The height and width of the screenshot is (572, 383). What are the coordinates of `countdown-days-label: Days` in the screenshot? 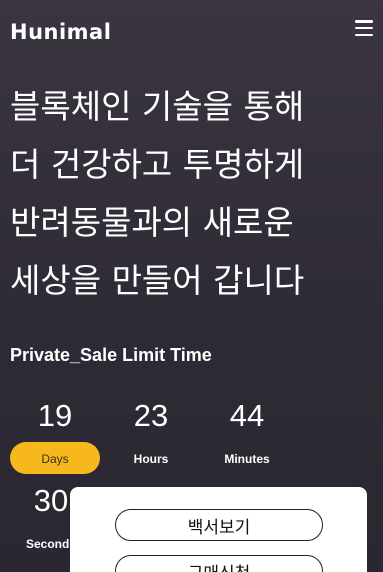 It's located at (55, 459).